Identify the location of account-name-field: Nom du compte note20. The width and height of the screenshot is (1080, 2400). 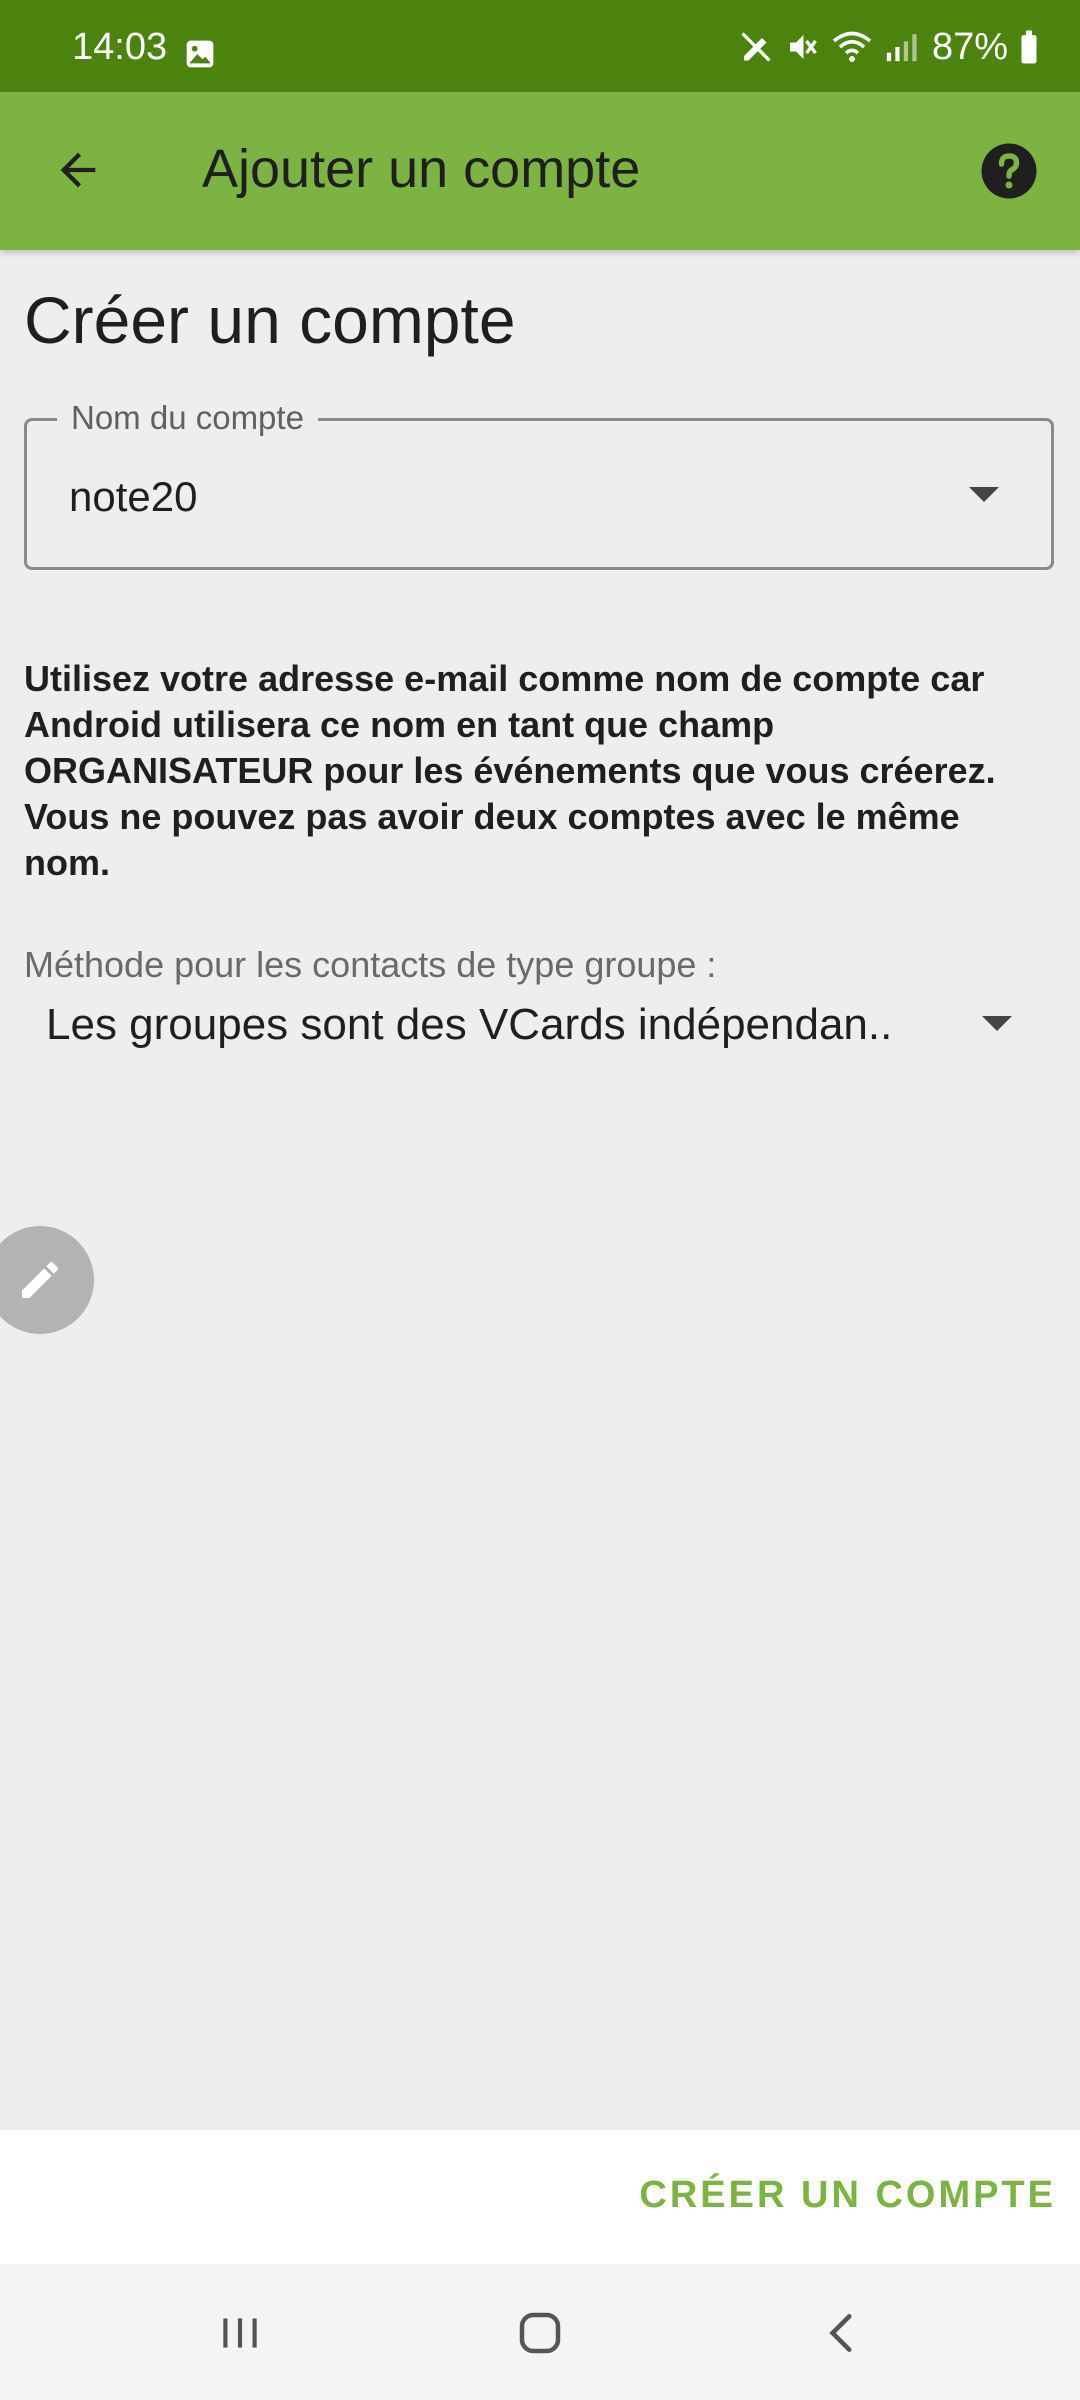
(539, 484).